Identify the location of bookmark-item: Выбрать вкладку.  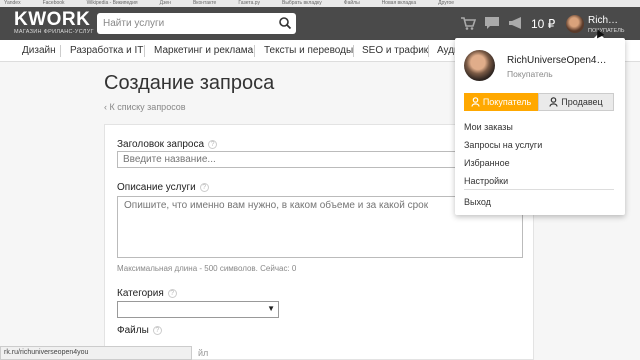
(302, 3).